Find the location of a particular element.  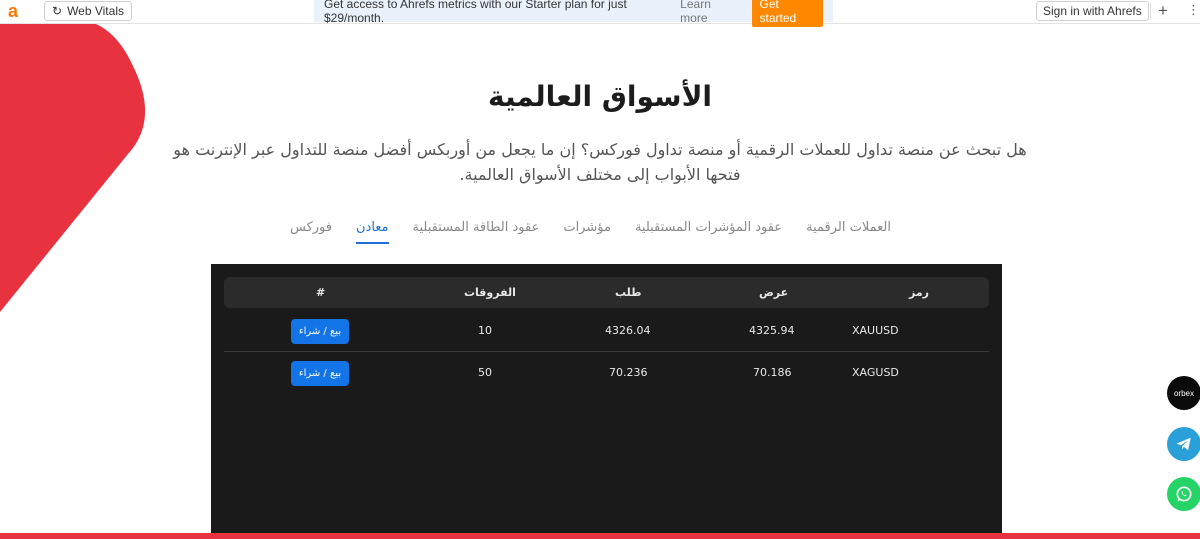

table-row: XAUUSD 4325.94 4326.04 10 بيع / شراء is located at coordinates (606, 331).